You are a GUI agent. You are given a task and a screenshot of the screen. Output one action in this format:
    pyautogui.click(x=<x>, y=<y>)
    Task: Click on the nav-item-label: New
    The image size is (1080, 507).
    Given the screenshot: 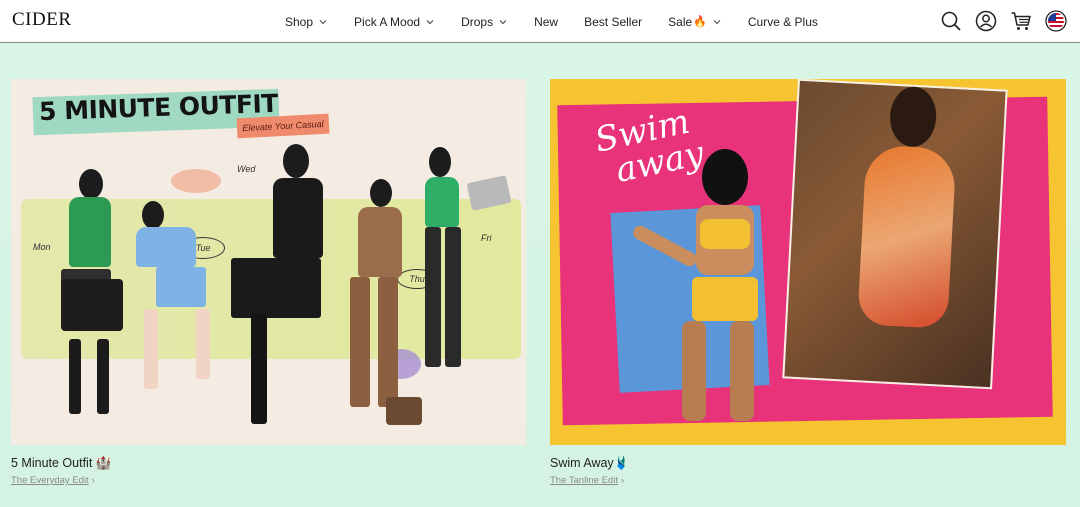 What is the action you would take?
    pyautogui.click(x=546, y=21)
    